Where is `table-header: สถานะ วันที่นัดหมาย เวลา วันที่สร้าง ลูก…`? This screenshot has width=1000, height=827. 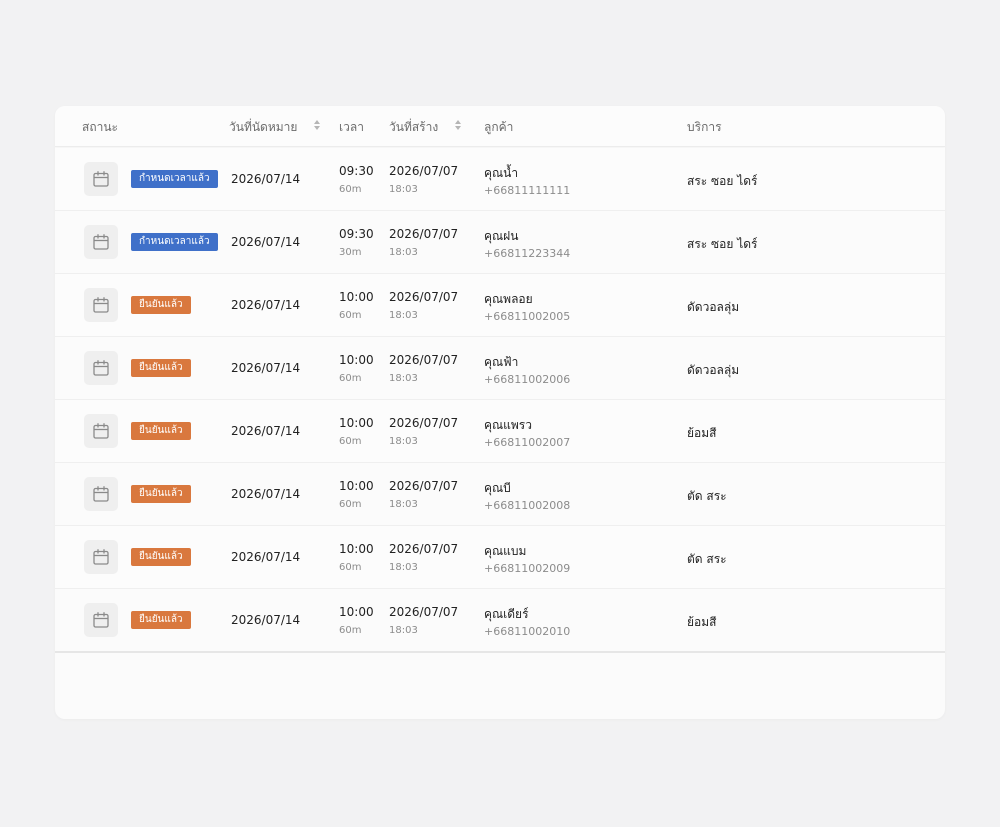 table-header: สถานะ วันที่นัดหมาย เวลา วันที่สร้าง ลูก… is located at coordinates (500, 126).